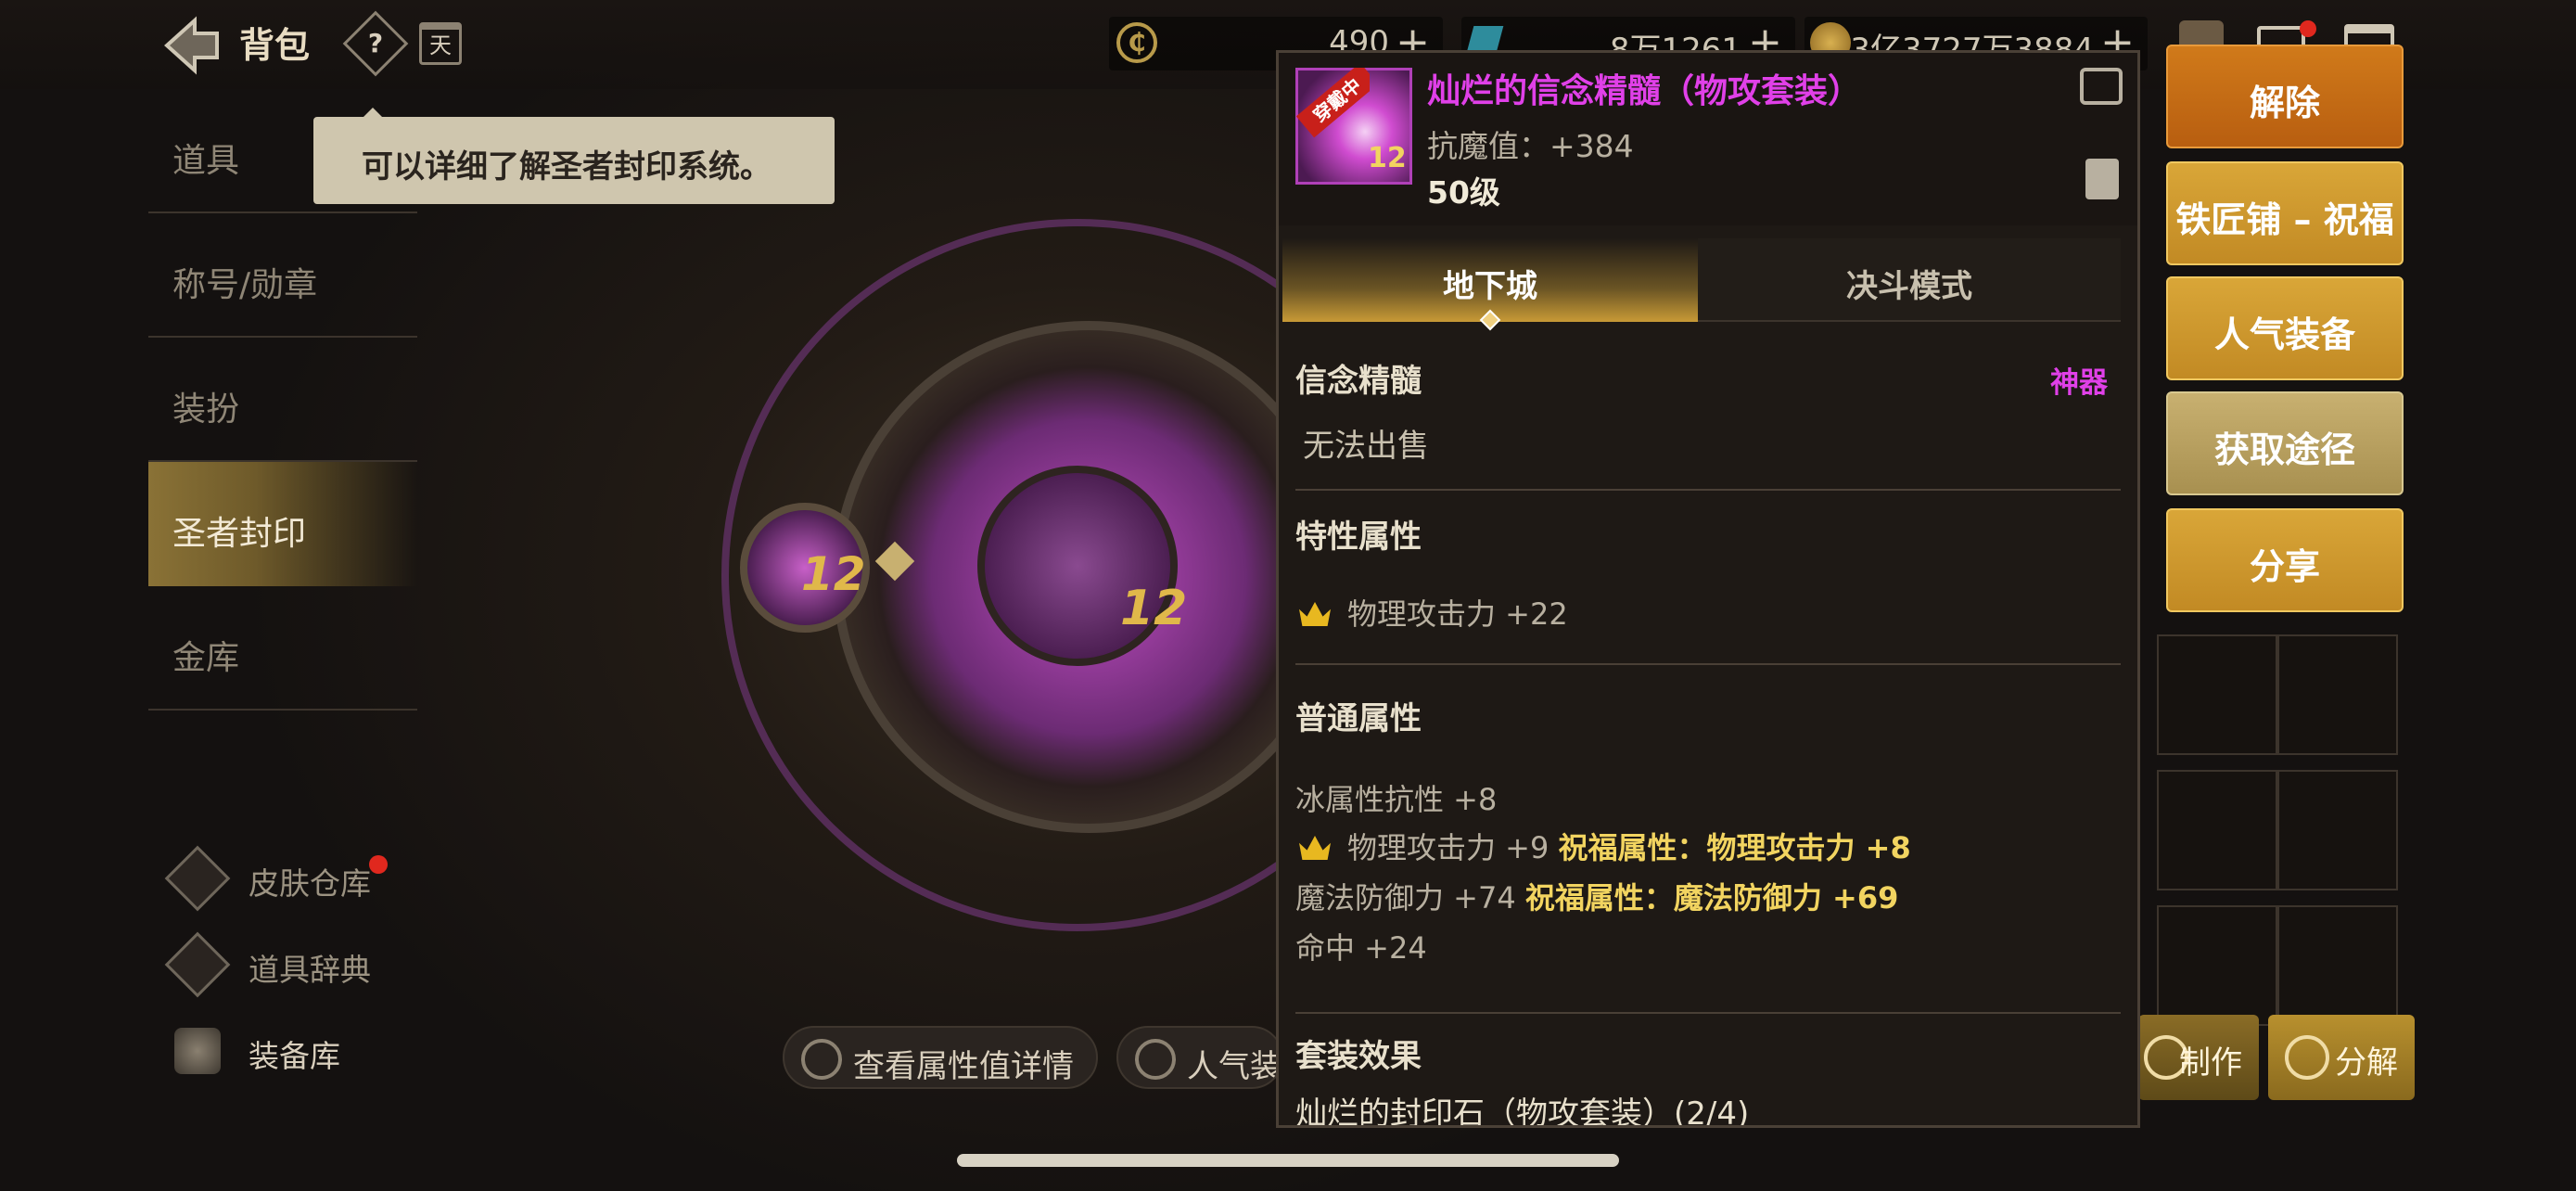 Image resolution: width=2576 pixels, height=1191 pixels. What do you see at coordinates (567, 167) in the screenshot?
I see `tooltip-text: 可以详细了解圣者封印系统。` at bounding box center [567, 167].